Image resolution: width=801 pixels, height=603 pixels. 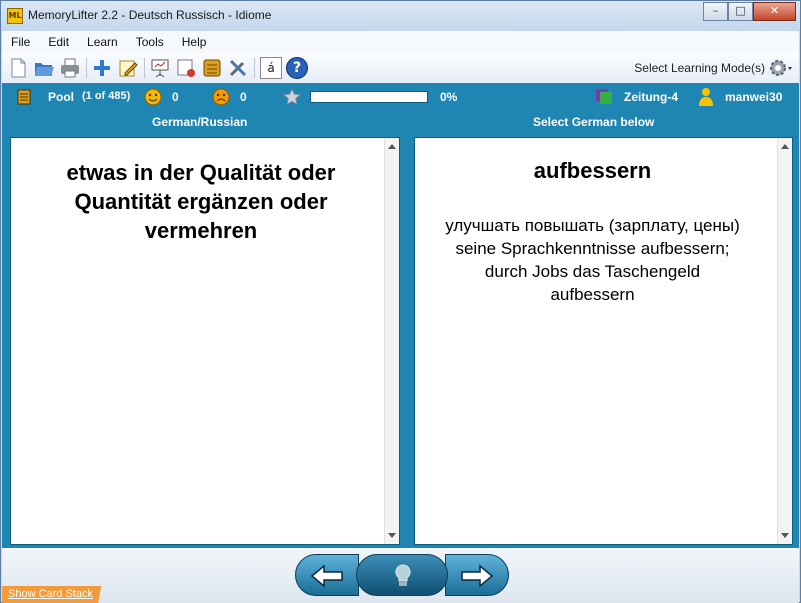 What do you see at coordinates (271, 68) in the screenshot?
I see `special-char-icon: á` at bounding box center [271, 68].